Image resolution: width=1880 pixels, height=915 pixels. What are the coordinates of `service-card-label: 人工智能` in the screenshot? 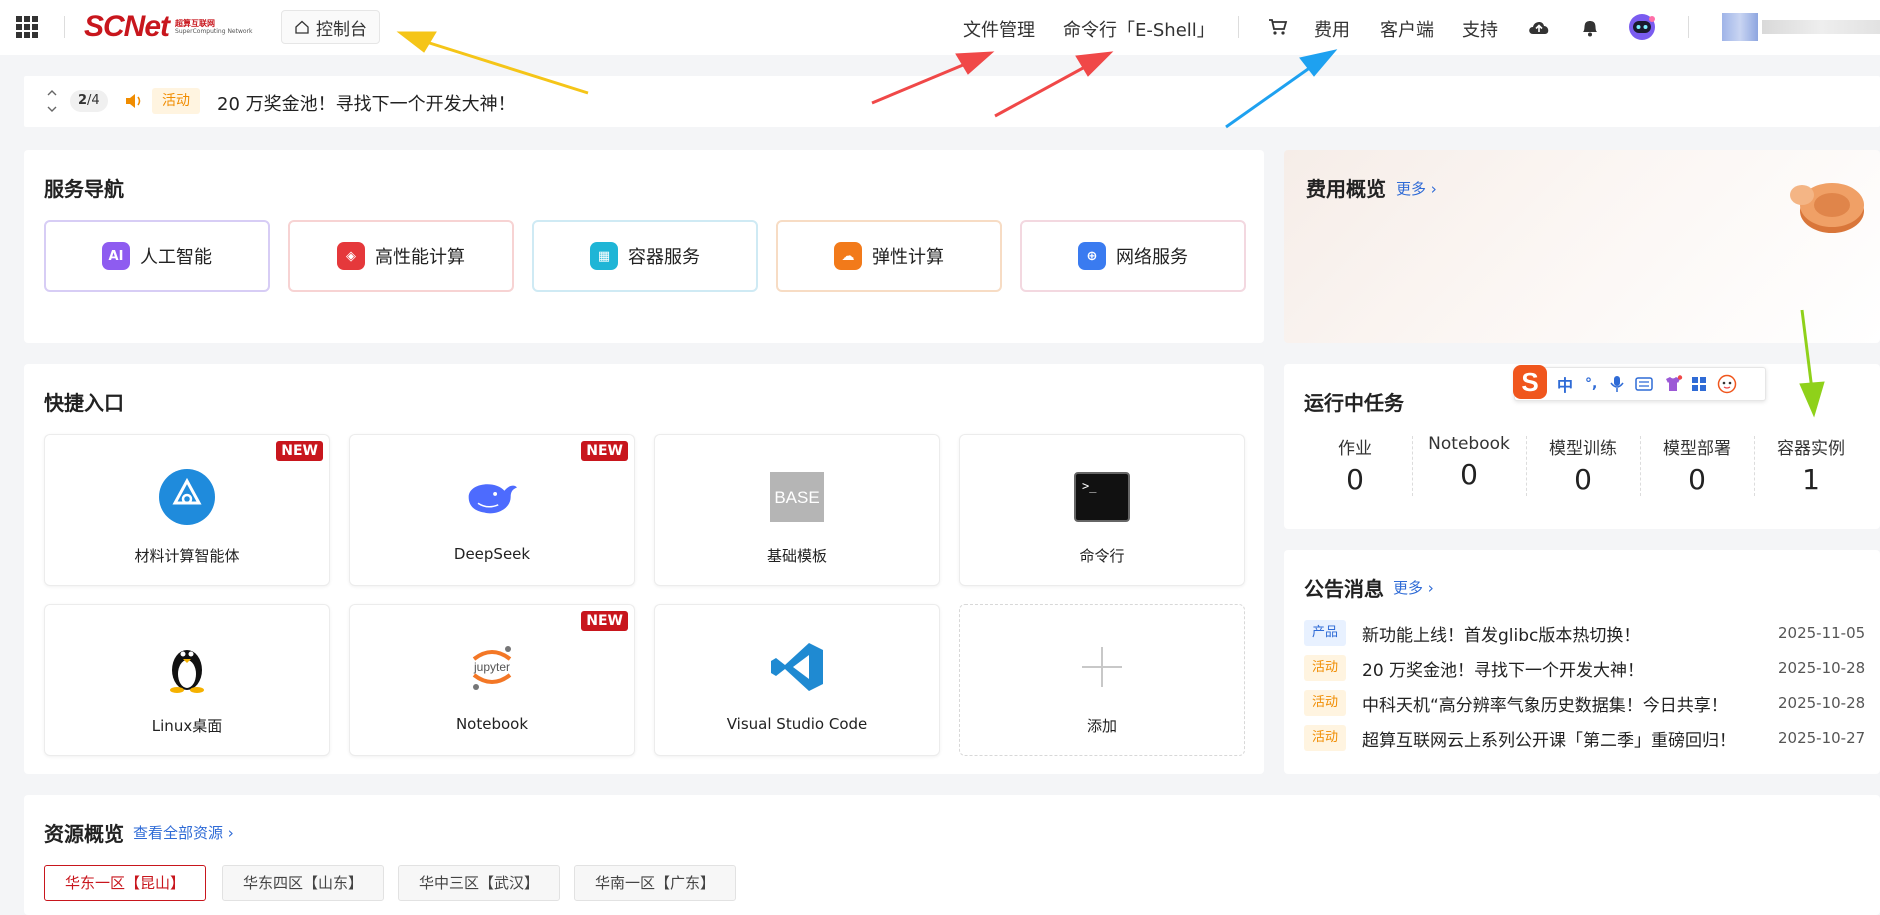 It's located at (176, 257).